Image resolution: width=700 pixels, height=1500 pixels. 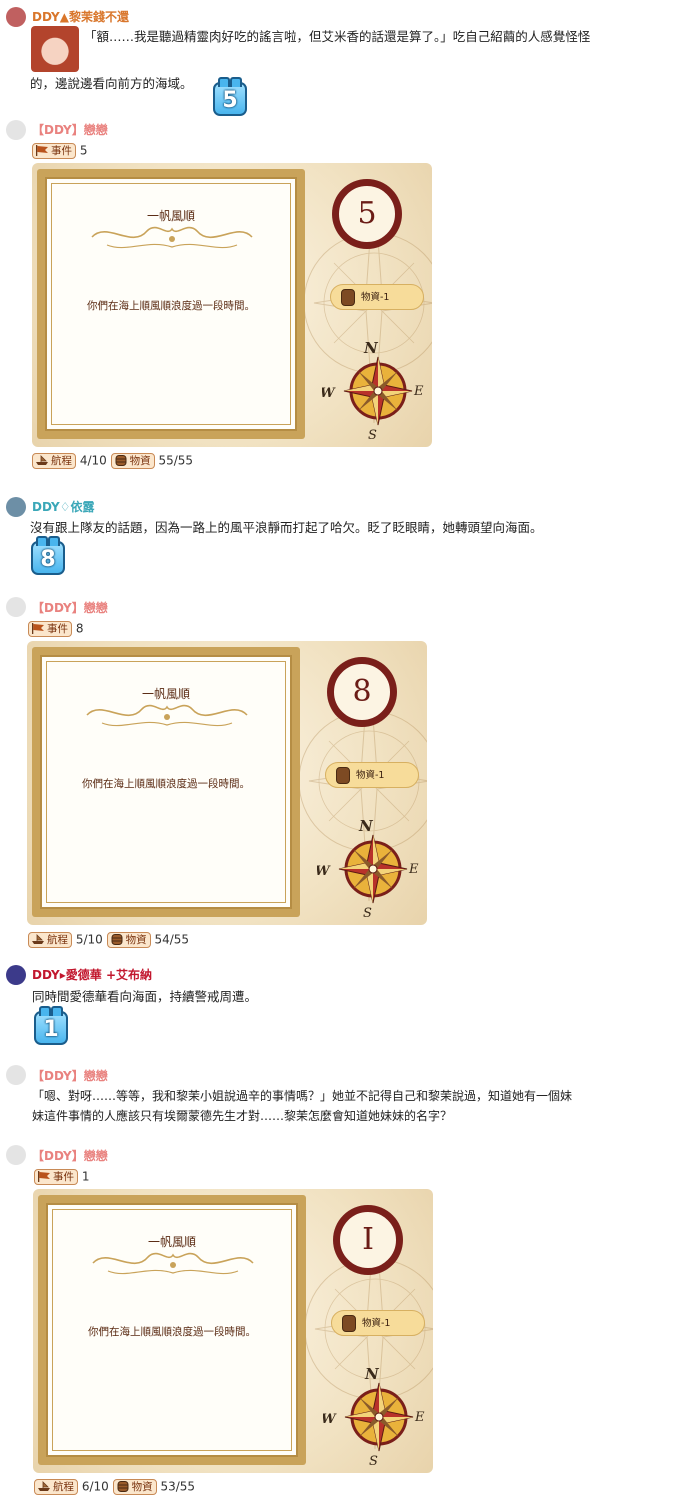 What do you see at coordinates (367, 214) in the screenshot?
I see `card-number: 5` at bounding box center [367, 214].